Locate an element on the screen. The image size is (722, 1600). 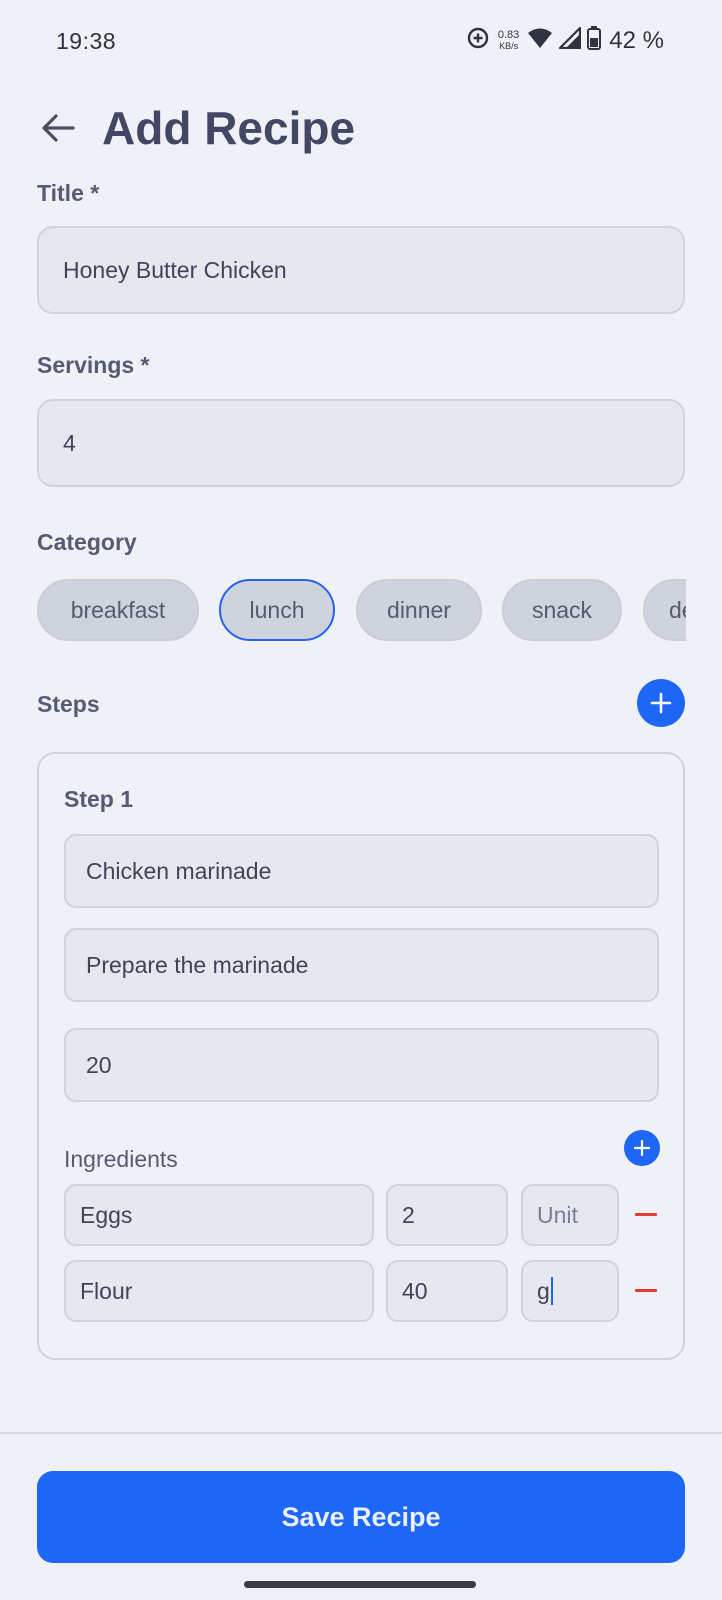
back-button is located at coordinates (58, 128).